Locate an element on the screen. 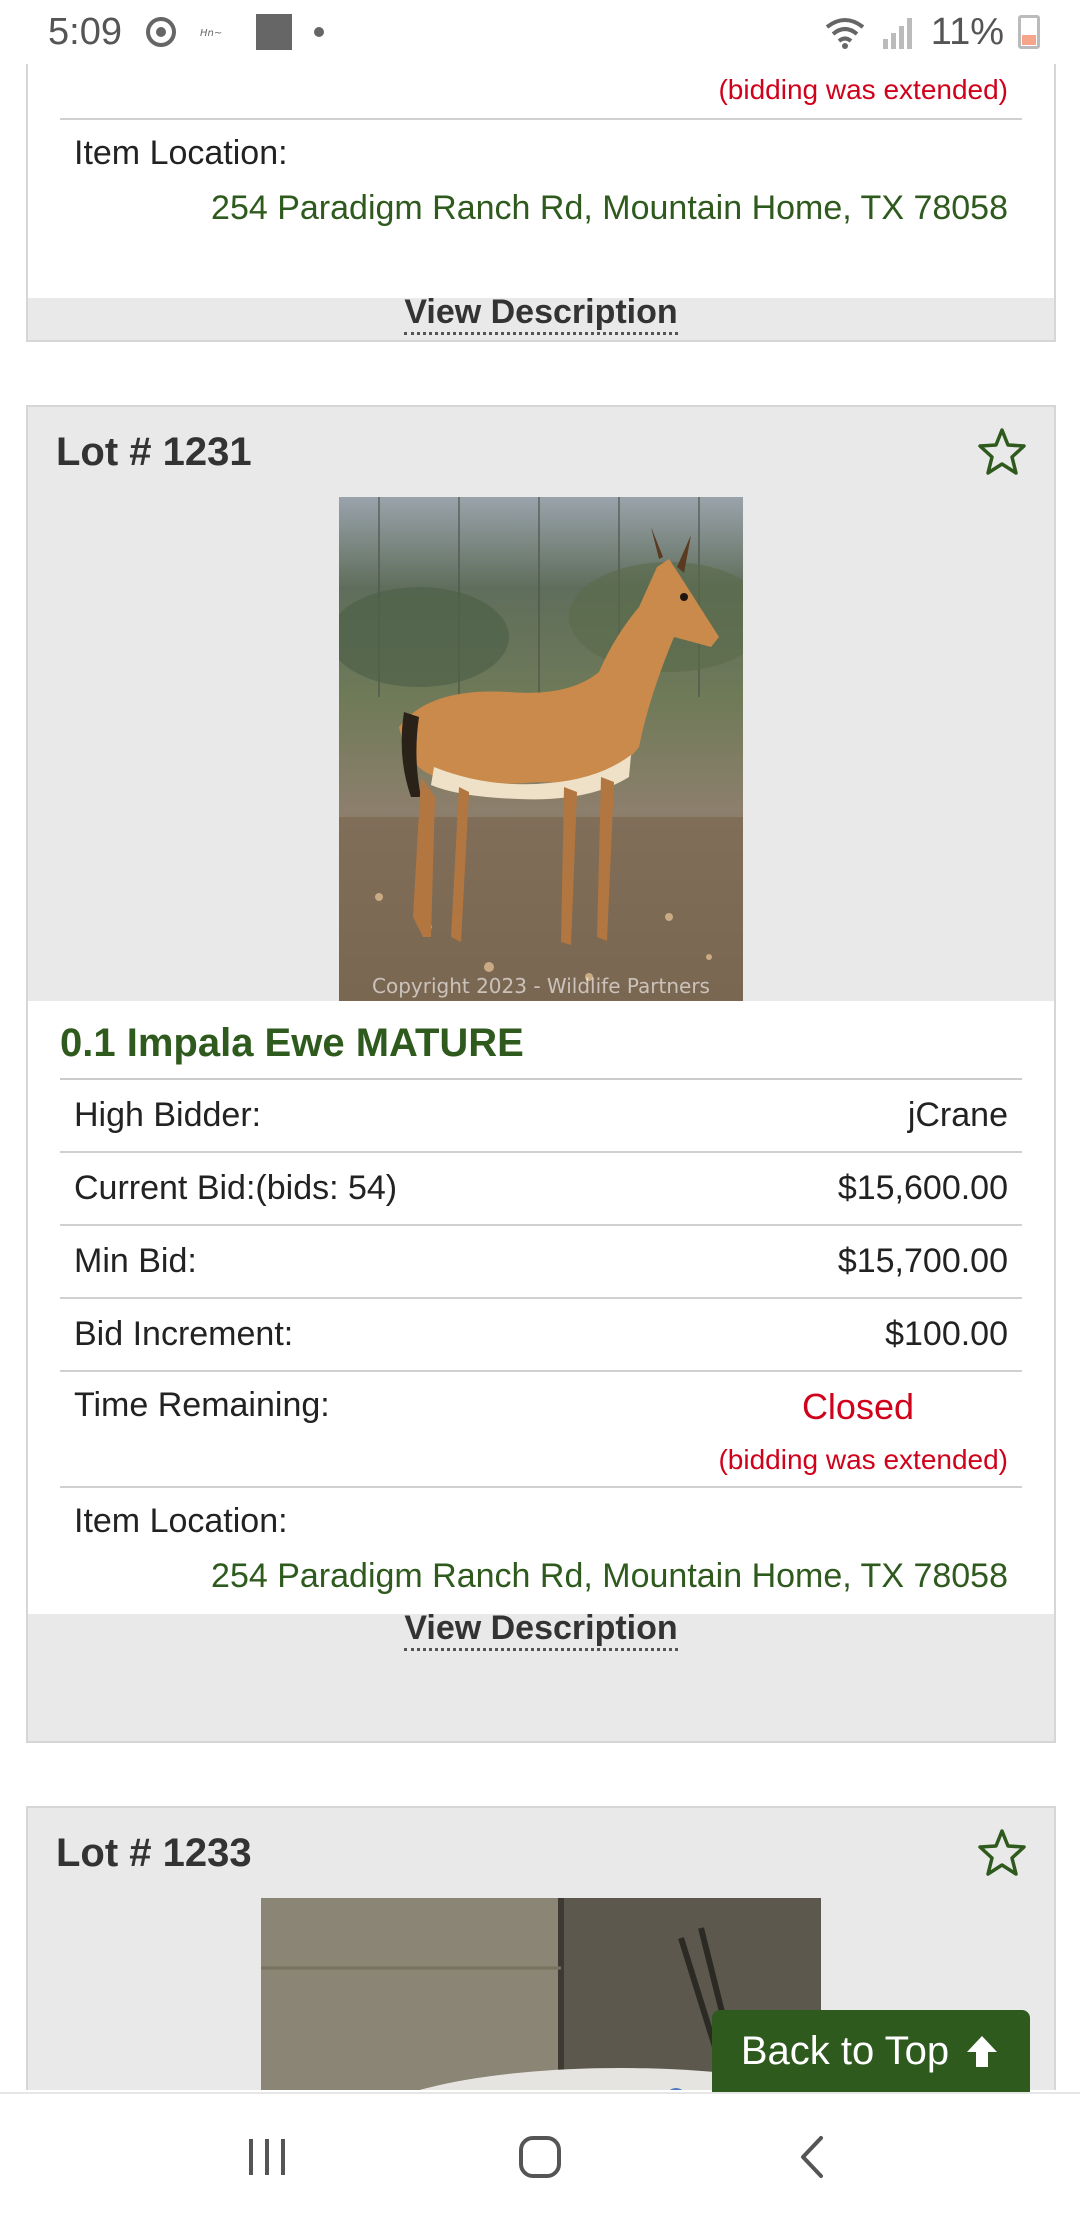 The width and height of the screenshot is (1080, 2220). svg-text: Hn~ is located at coordinates (211, 33).